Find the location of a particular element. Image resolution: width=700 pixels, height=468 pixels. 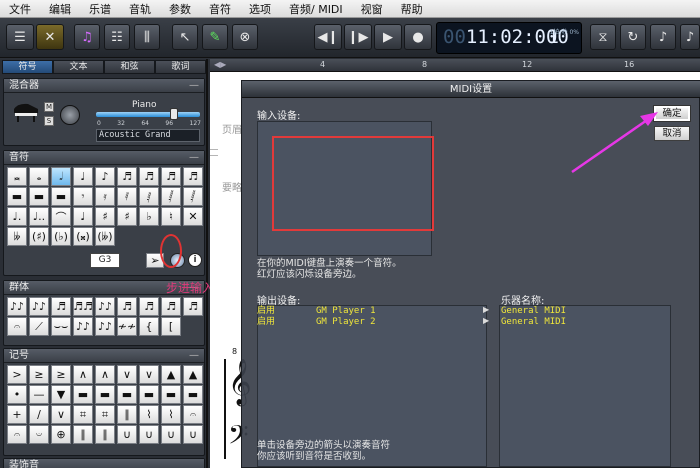

group-r1-c5-icon: ♪♪ is located at coordinates (105, 306).